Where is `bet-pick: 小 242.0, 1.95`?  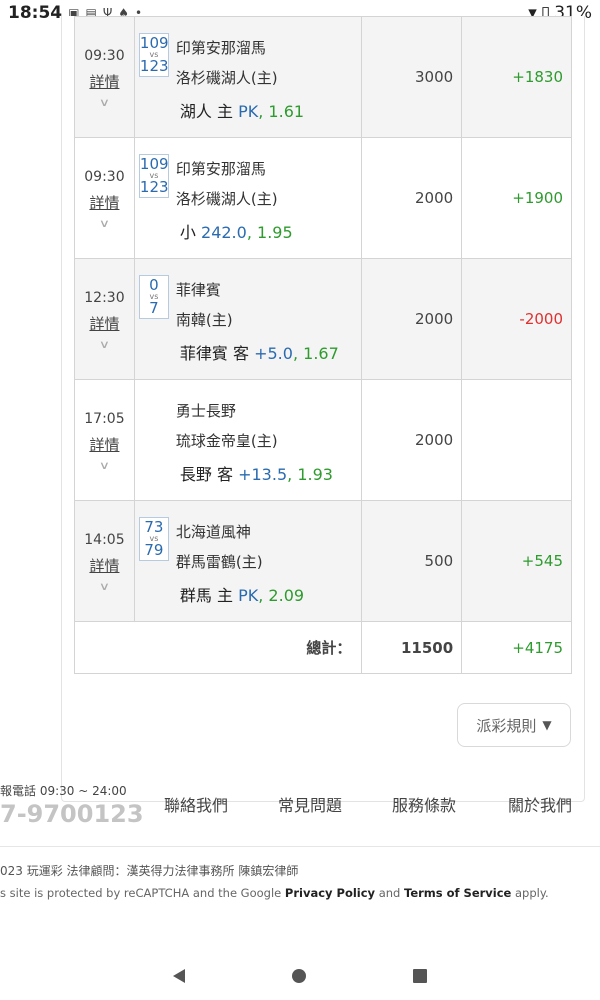 bet-pick: 小 242.0, 1.95 is located at coordinates (236, 232).